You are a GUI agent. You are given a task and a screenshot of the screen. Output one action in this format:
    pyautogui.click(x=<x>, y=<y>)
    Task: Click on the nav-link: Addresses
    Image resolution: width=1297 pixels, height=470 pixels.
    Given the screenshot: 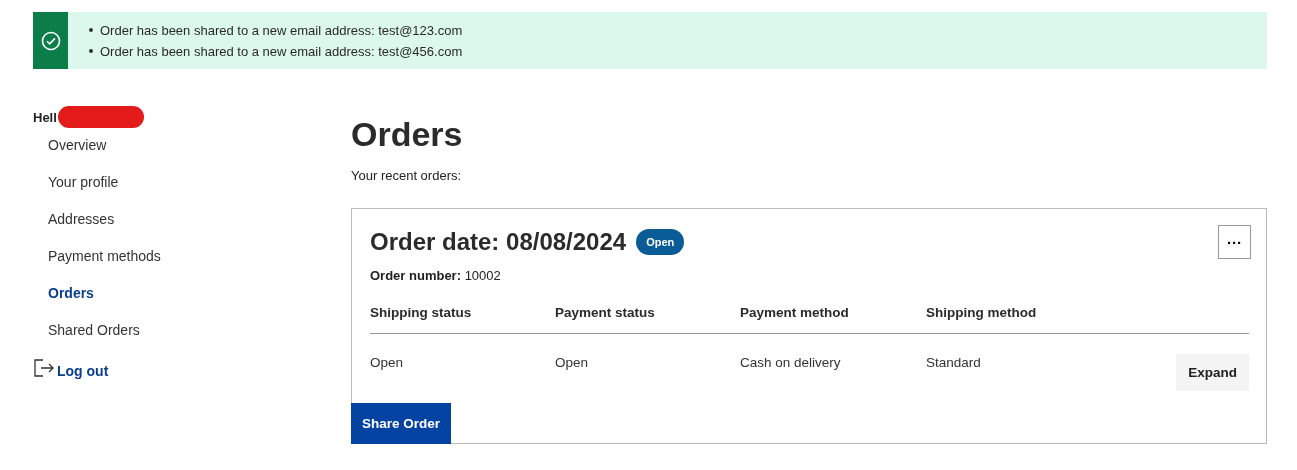 What is the action you would take?
    pyautogui.click(x=81, y=219)
    